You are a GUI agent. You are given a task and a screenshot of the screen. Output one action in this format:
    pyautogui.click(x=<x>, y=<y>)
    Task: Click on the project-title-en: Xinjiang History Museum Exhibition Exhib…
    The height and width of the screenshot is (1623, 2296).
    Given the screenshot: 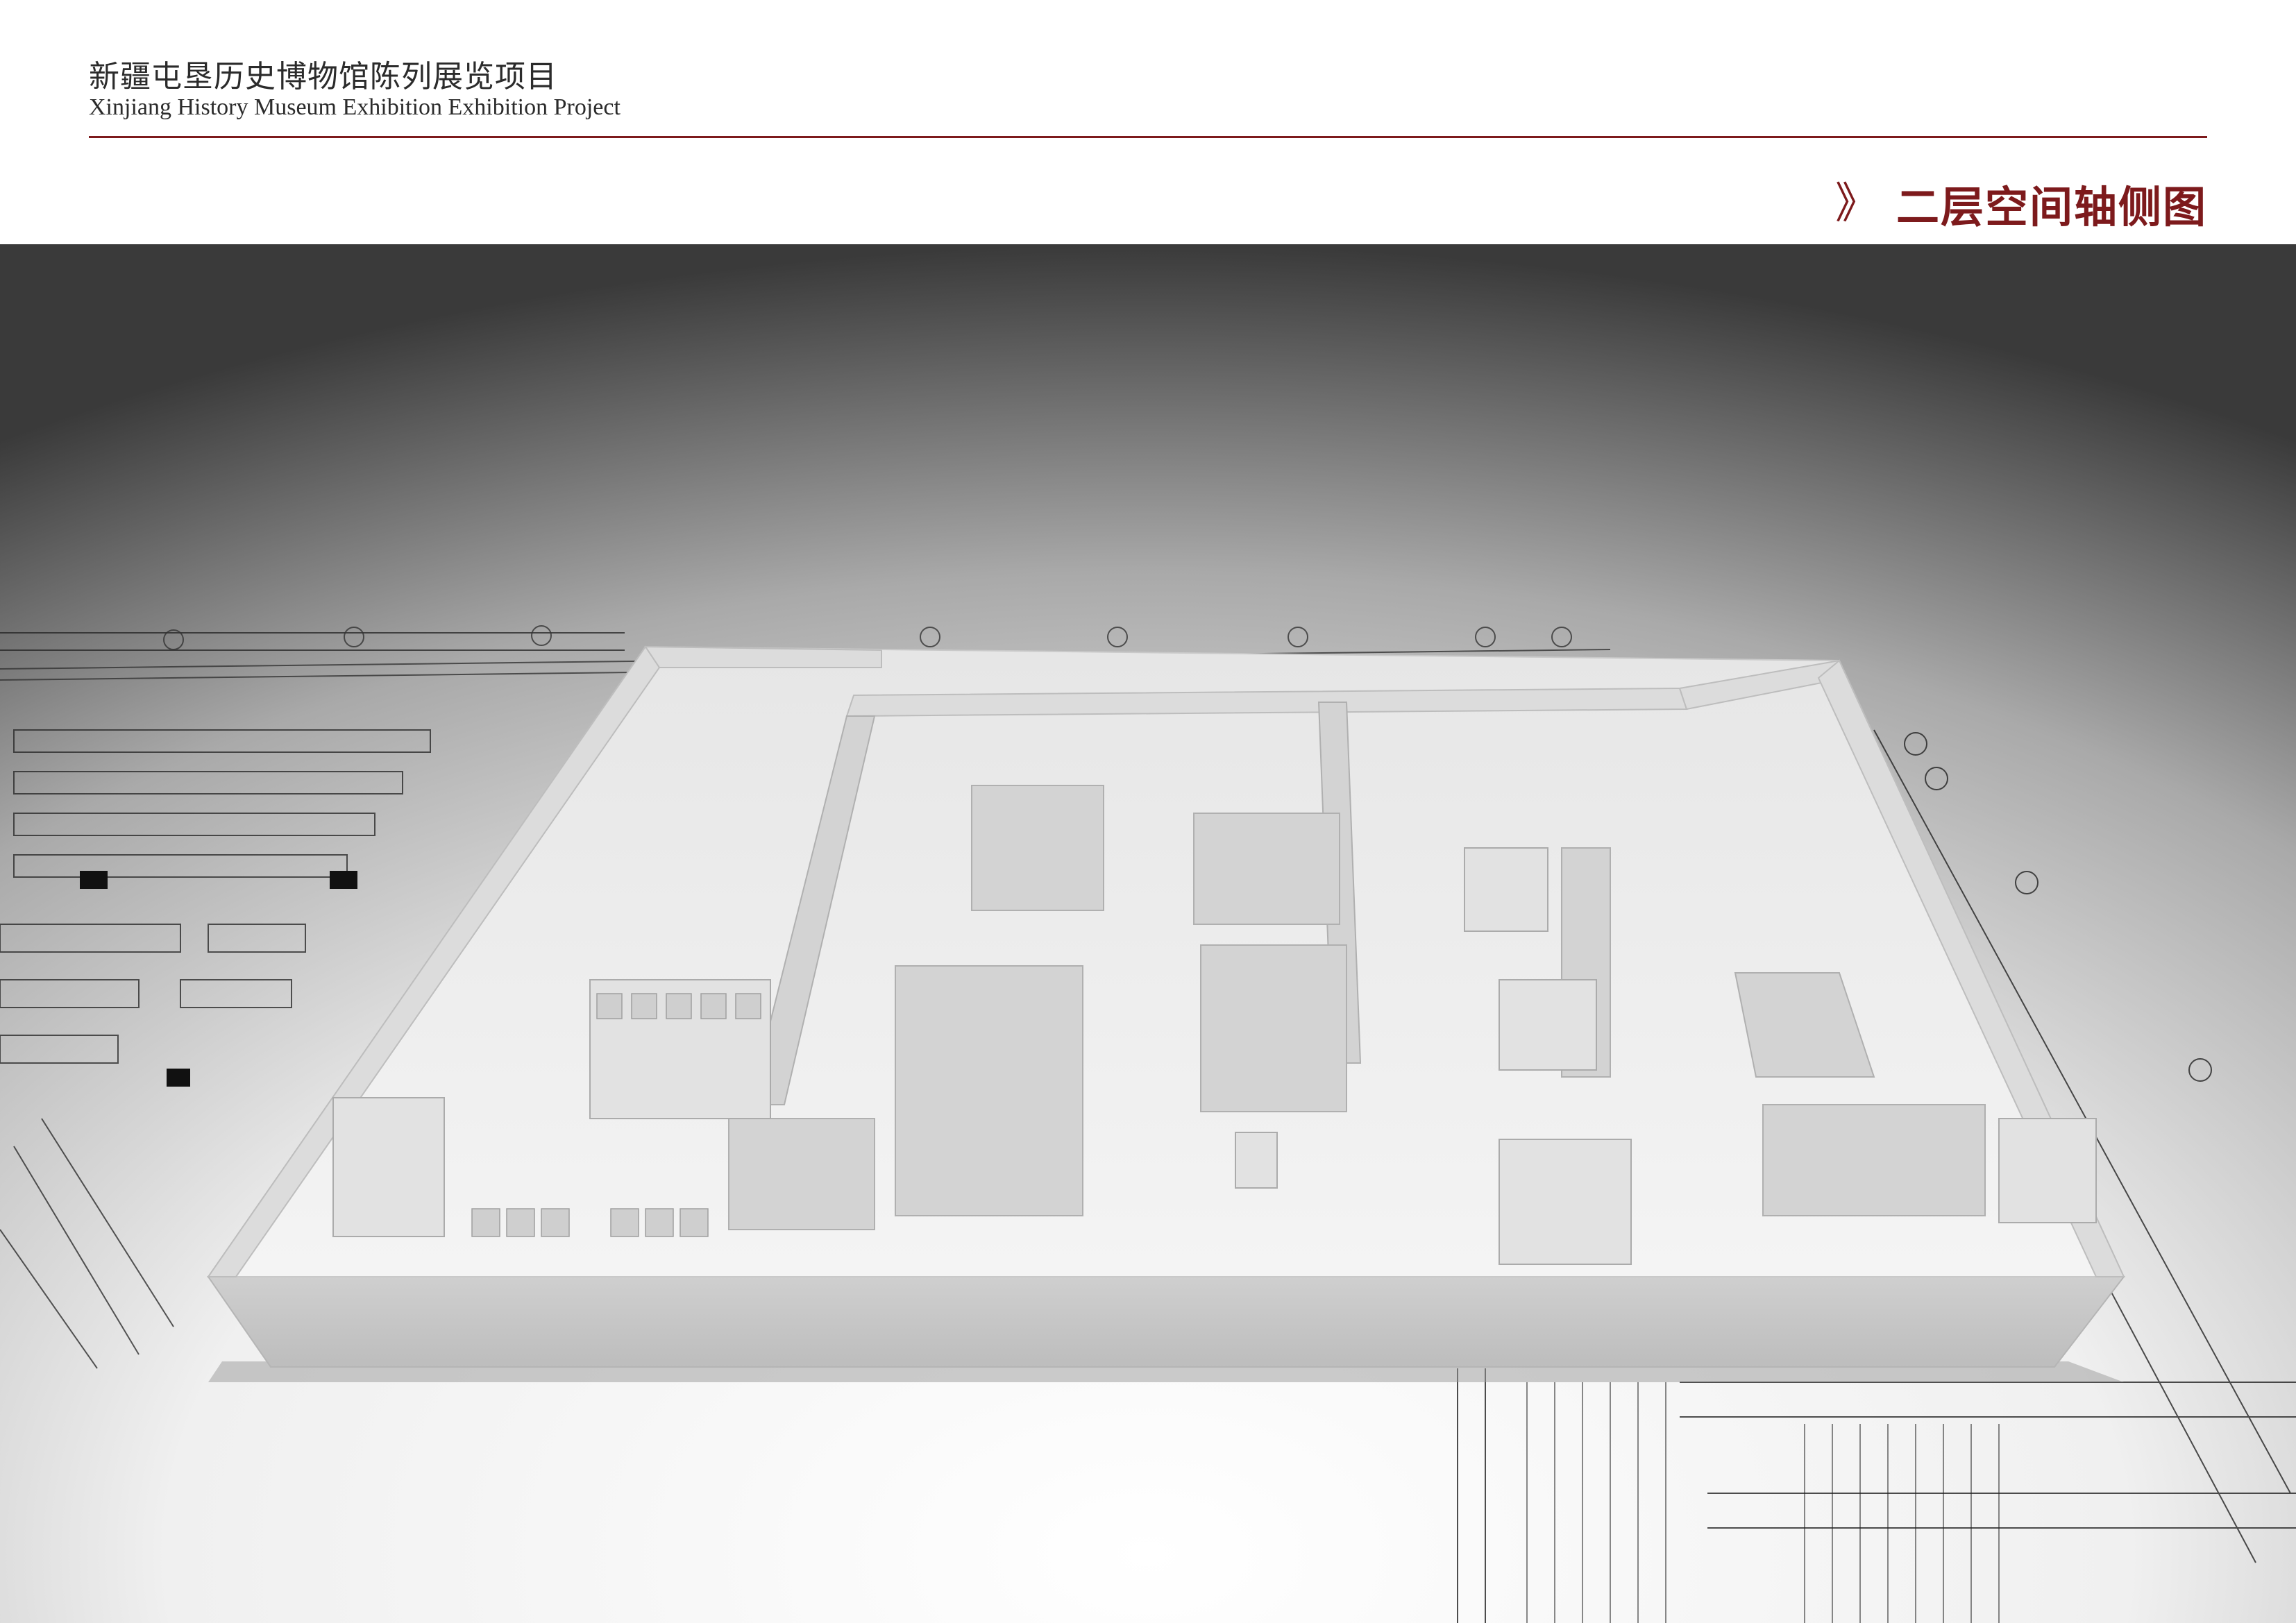 What is the action you would take?
    pyautogui.click(x=355, y=107)
    